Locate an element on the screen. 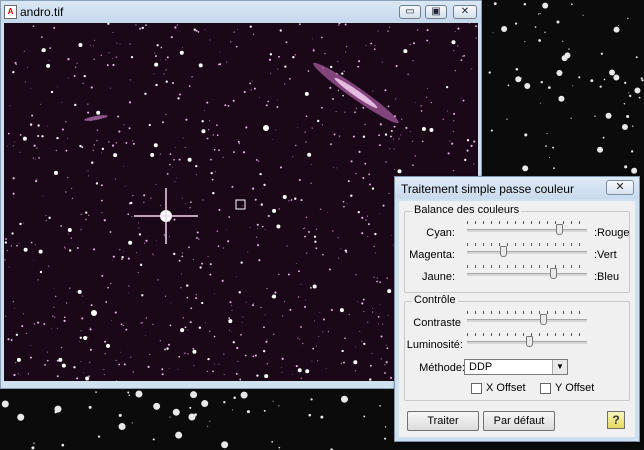  magenta-vert-slider is located at coordinates (527, 250).